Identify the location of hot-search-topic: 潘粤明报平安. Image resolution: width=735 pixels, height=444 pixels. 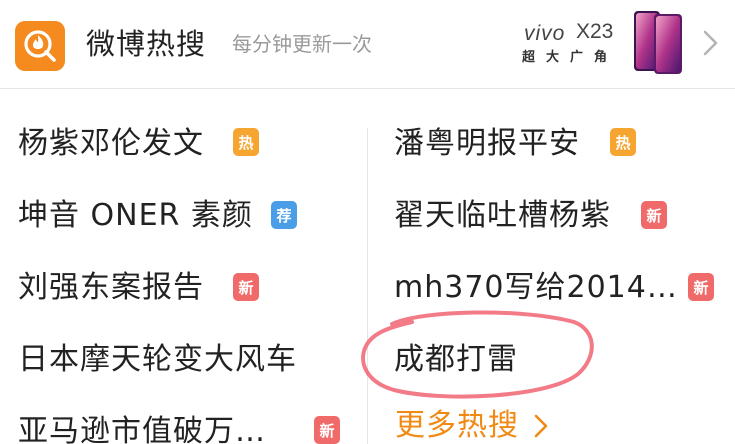
(487, 143).